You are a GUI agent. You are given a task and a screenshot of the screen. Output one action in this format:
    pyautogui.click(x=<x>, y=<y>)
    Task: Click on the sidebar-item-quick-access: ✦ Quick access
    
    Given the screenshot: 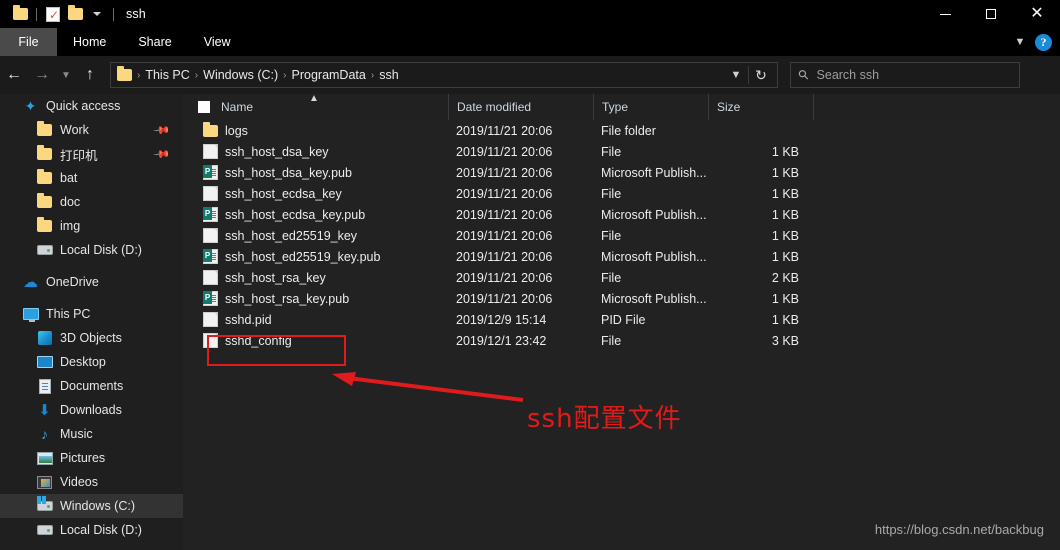 What is the action you would take?
    pyautogui.click(x=91, y=106)
    